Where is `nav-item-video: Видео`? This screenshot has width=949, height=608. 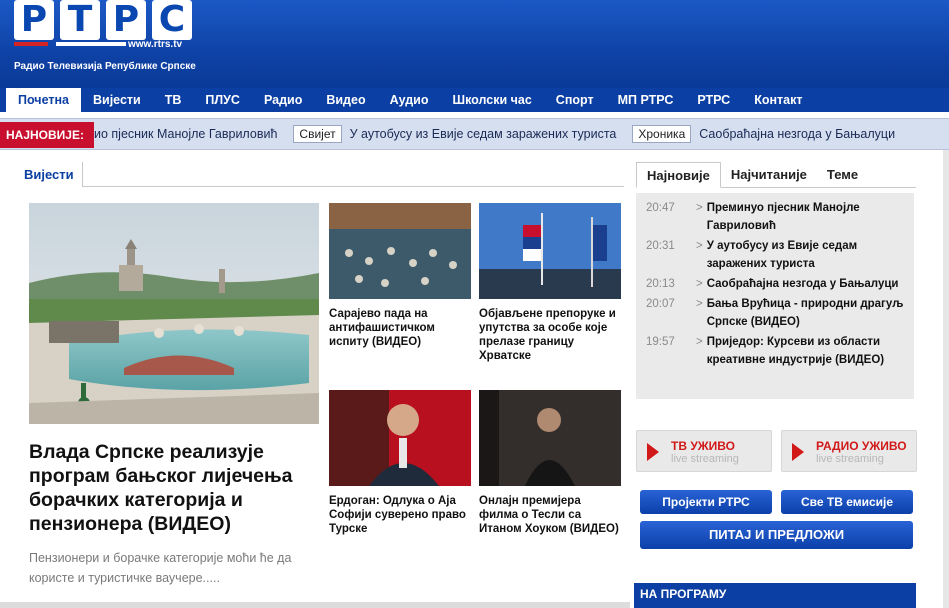 nav-item-video: Видео is located at coordinates (345, 100).